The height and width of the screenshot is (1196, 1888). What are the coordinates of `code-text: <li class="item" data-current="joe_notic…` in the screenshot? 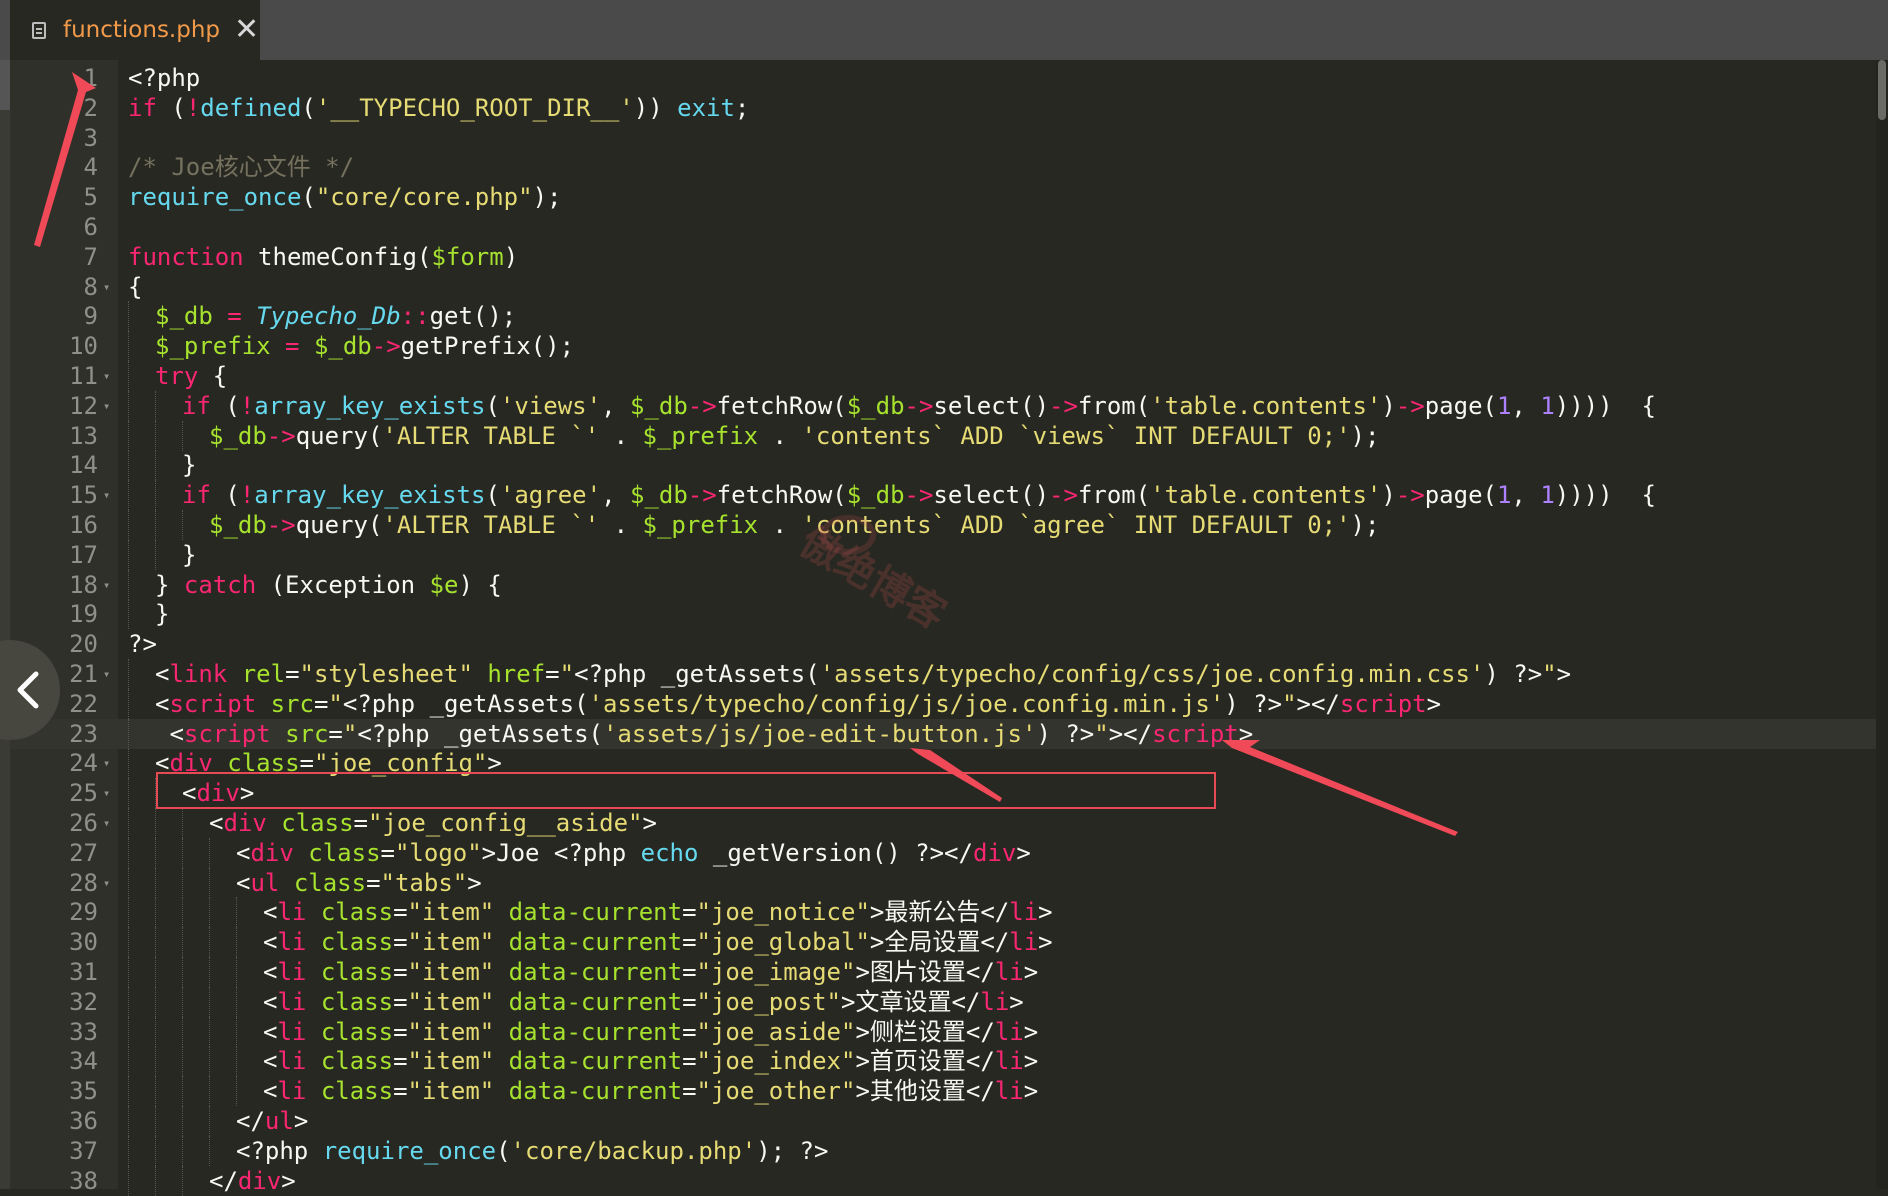 It's located at (658, 912).